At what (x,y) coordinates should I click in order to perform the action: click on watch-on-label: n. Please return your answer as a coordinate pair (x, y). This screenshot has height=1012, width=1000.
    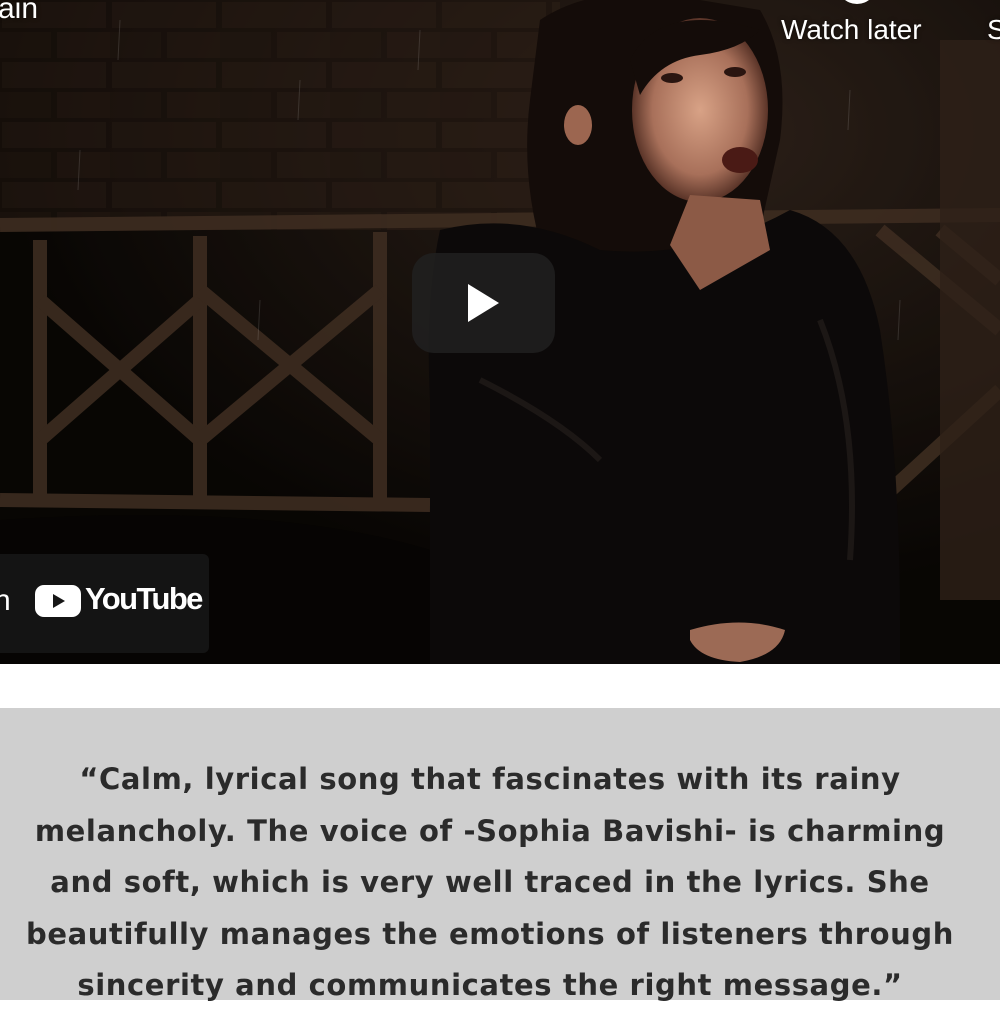
    Looking at the image, I should click on (5, 600).